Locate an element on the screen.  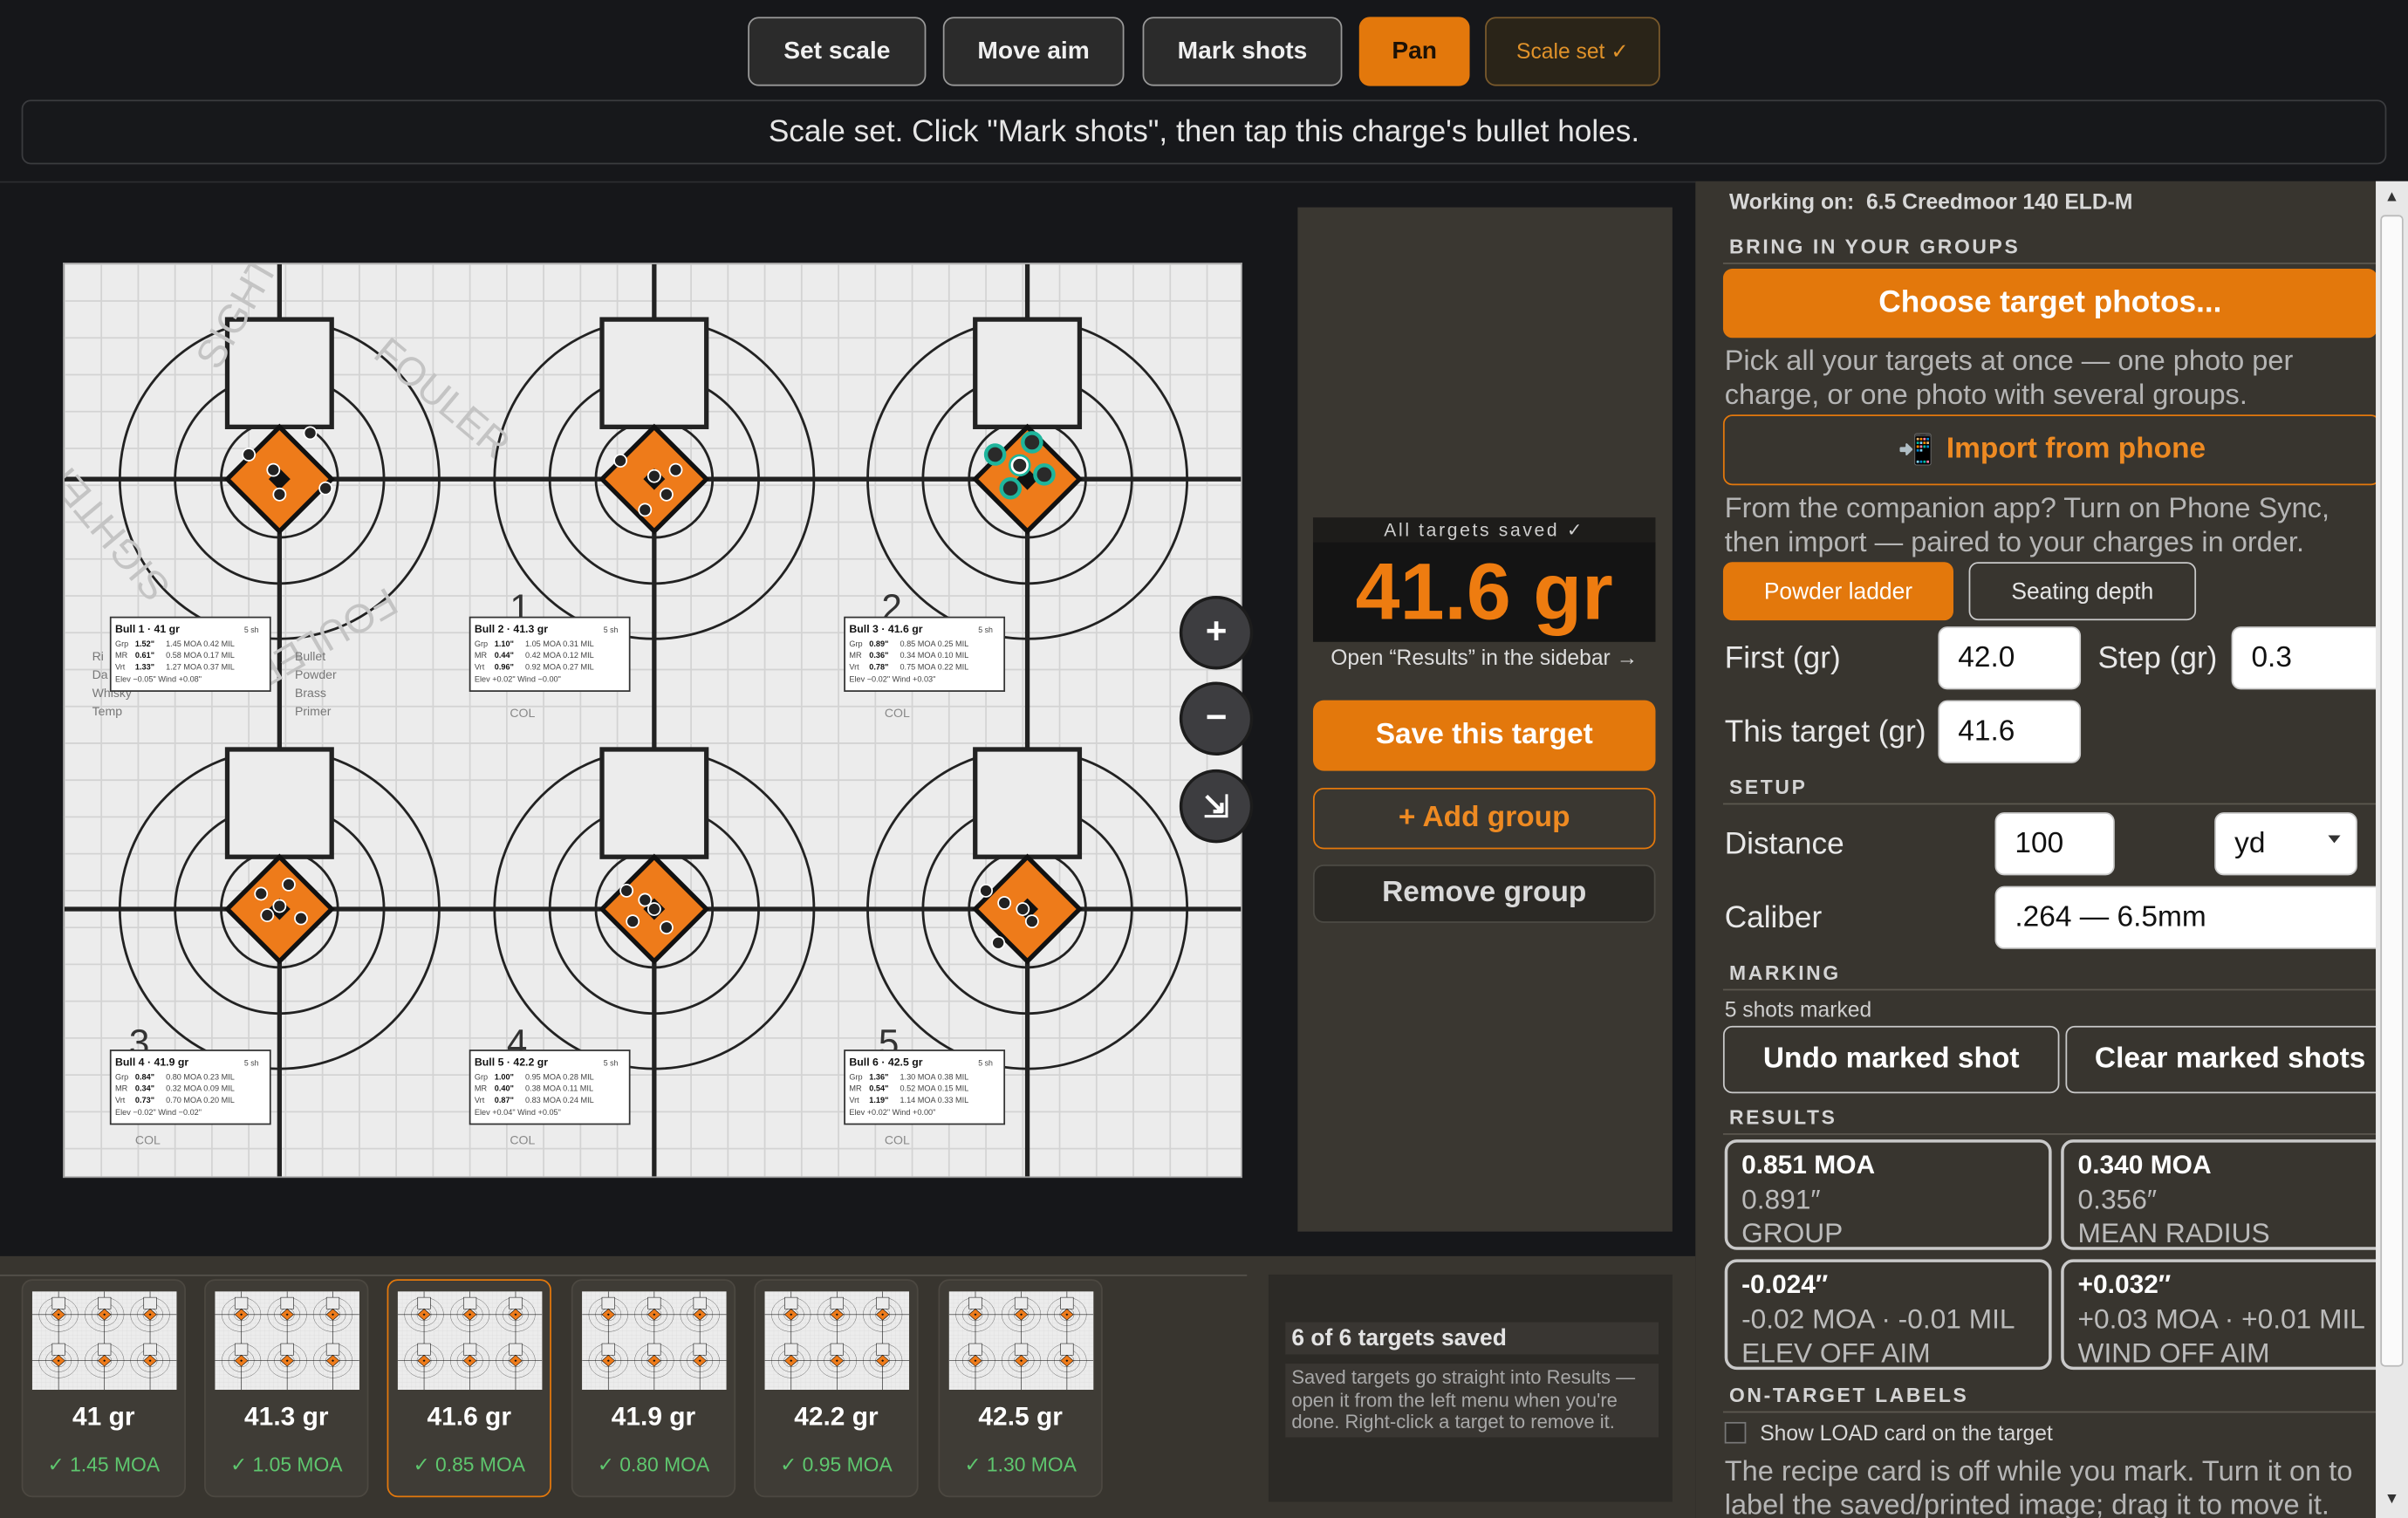
bull-card-detail: 1.45 MOA 0.42 MIL is located at coordinates (201, 643).